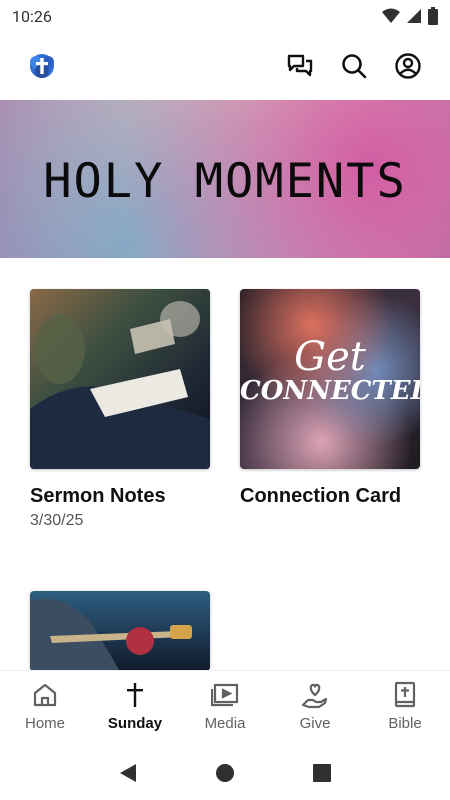 This screenshot has height=800, width=450. I want to click on guitar-image, so click(120, 631).